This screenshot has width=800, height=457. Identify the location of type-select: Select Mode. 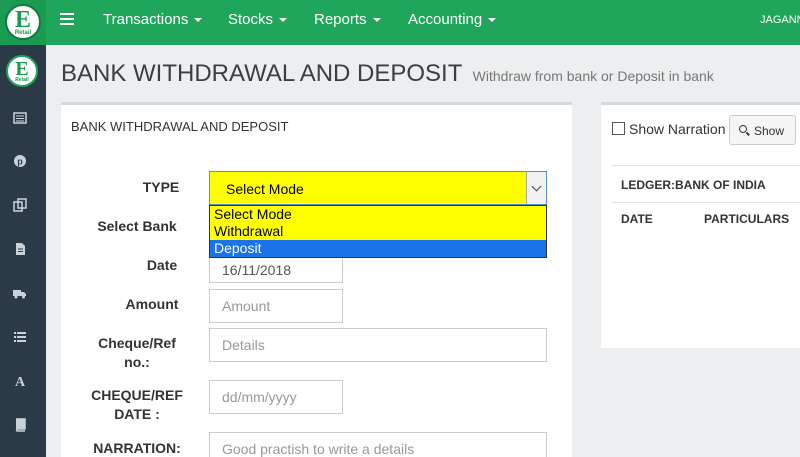
(378, 188).